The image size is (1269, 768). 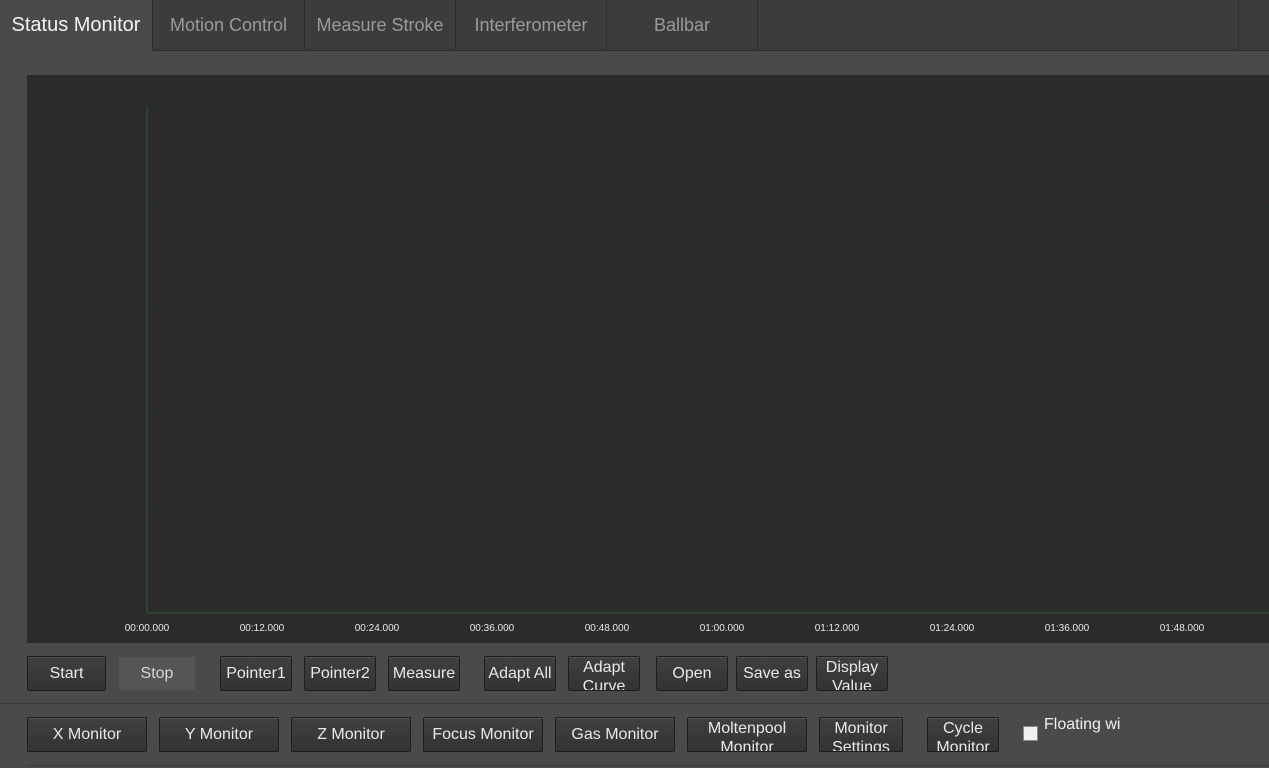 I want to click on adapt-all-button: Adapt All, so click(x=520, y=673).